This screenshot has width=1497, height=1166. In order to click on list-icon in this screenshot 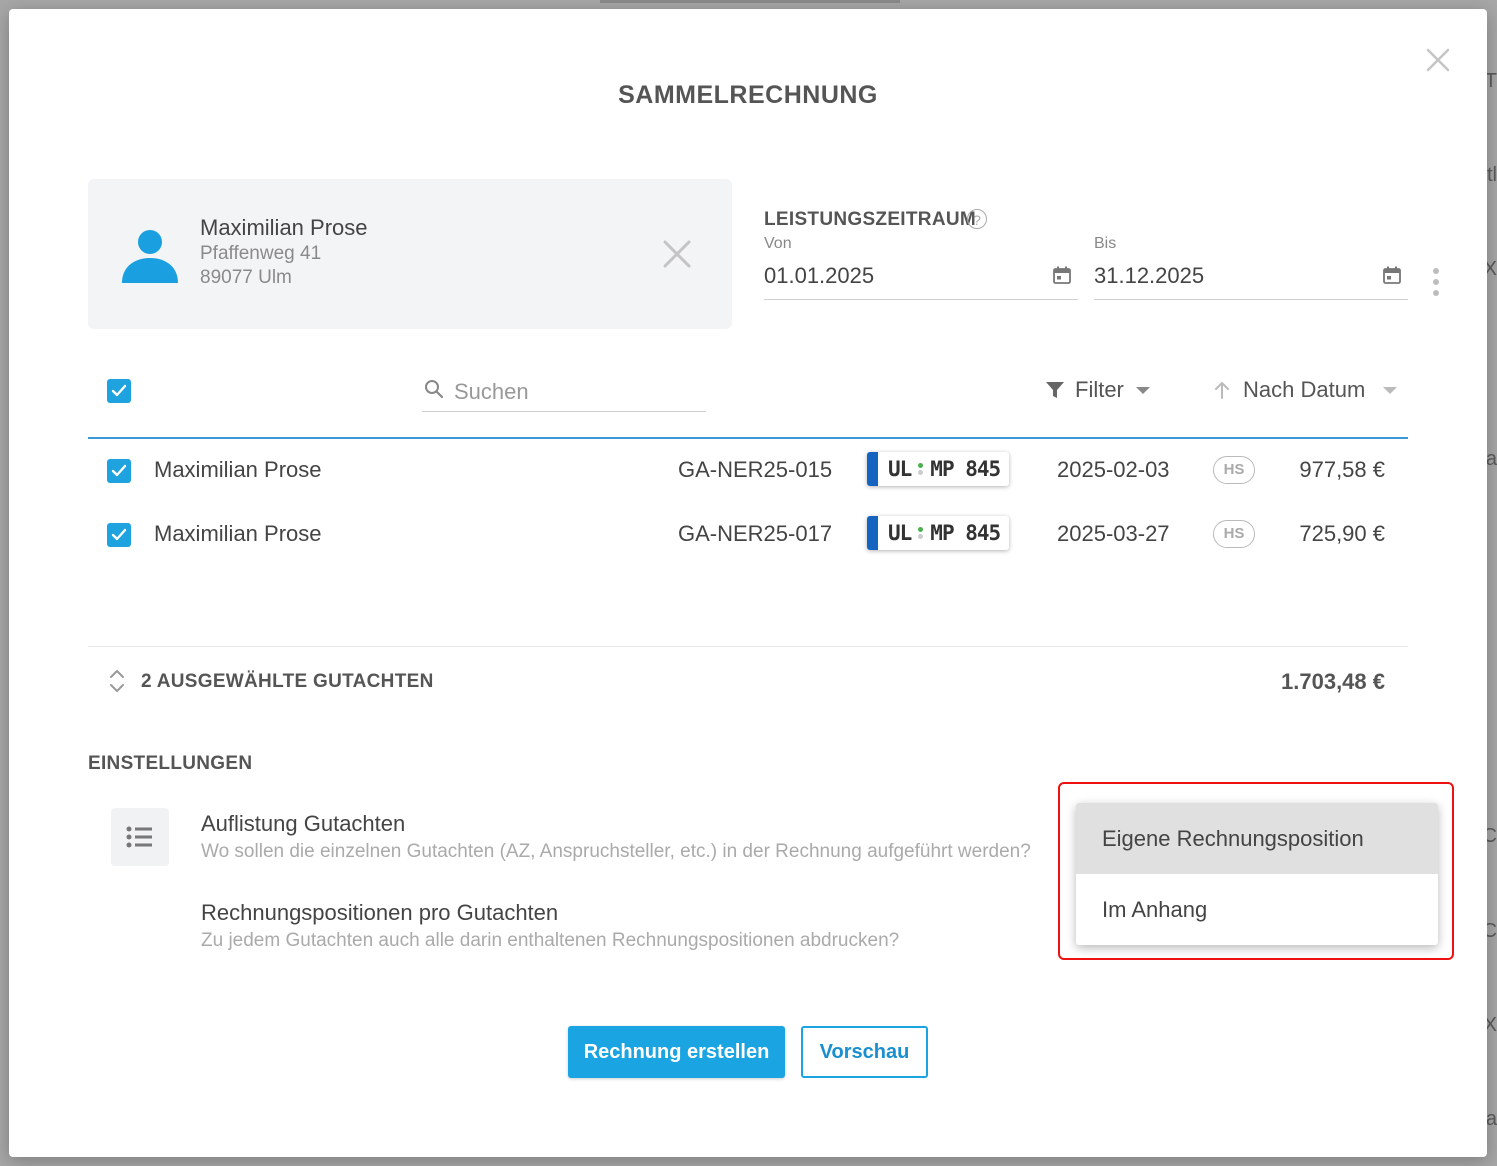, I will do `click(139, 837)`.